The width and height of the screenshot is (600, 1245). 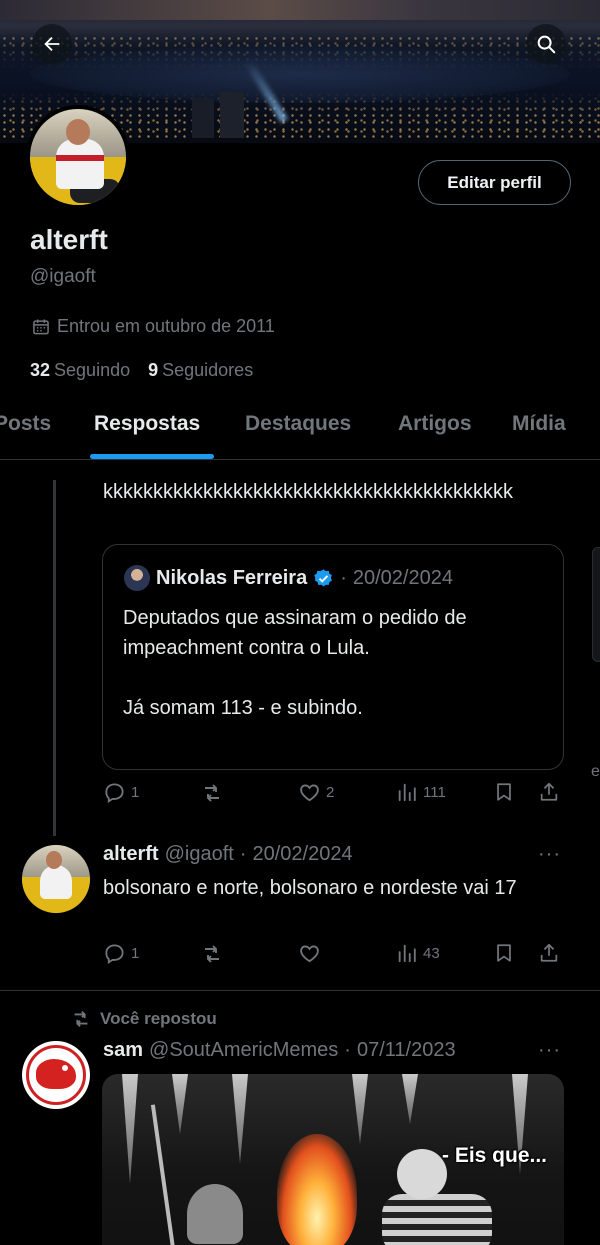 What do you see at coordinates (232, 577) in the screenshot?
I see `quoted-author-name: Nikolas Ferreira` at bounding box center [232, 577].